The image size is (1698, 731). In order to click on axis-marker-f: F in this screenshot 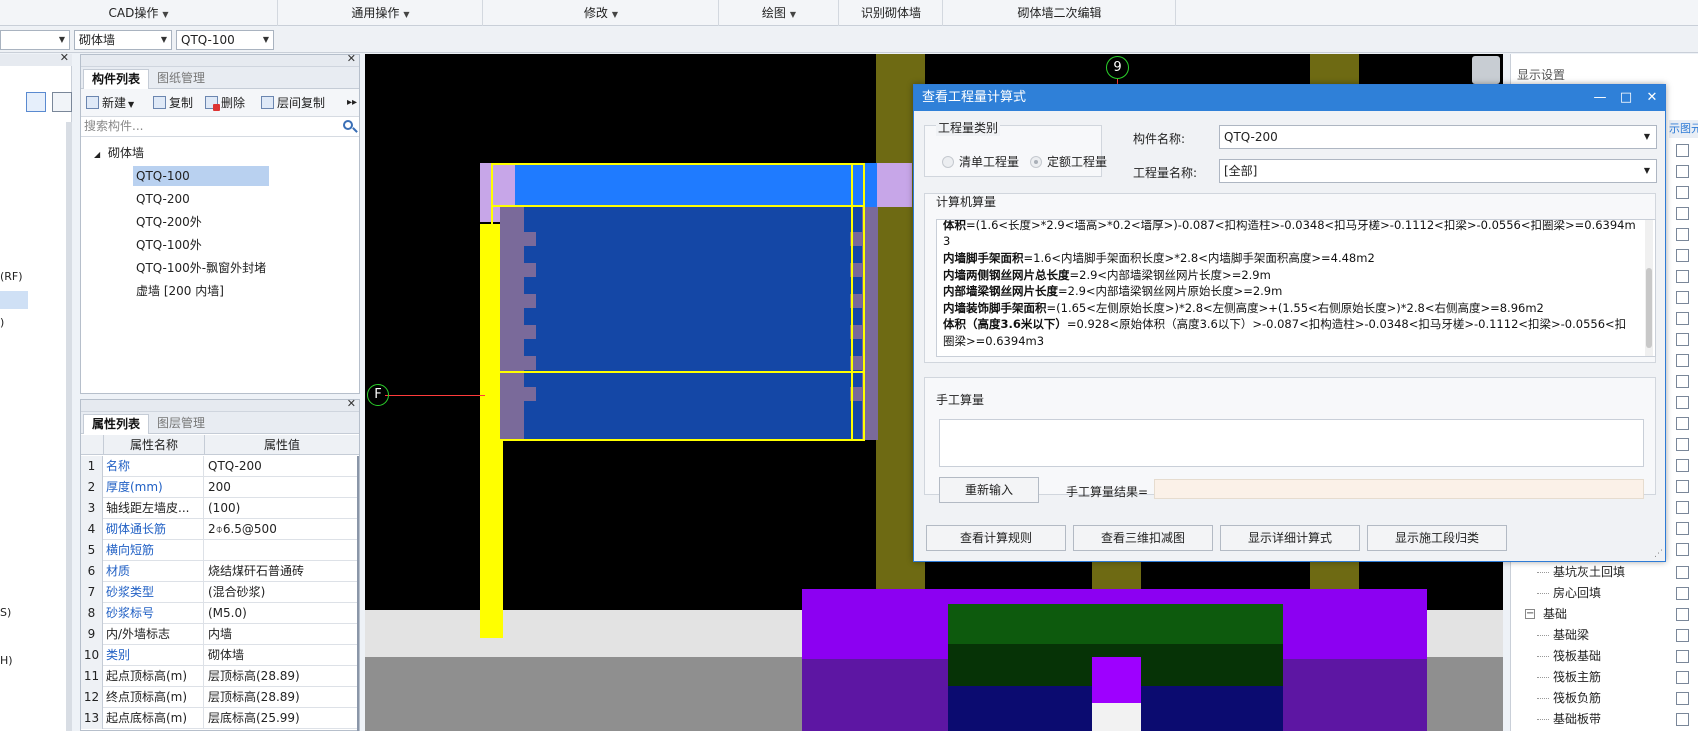, I will do `click(378, 395)`.